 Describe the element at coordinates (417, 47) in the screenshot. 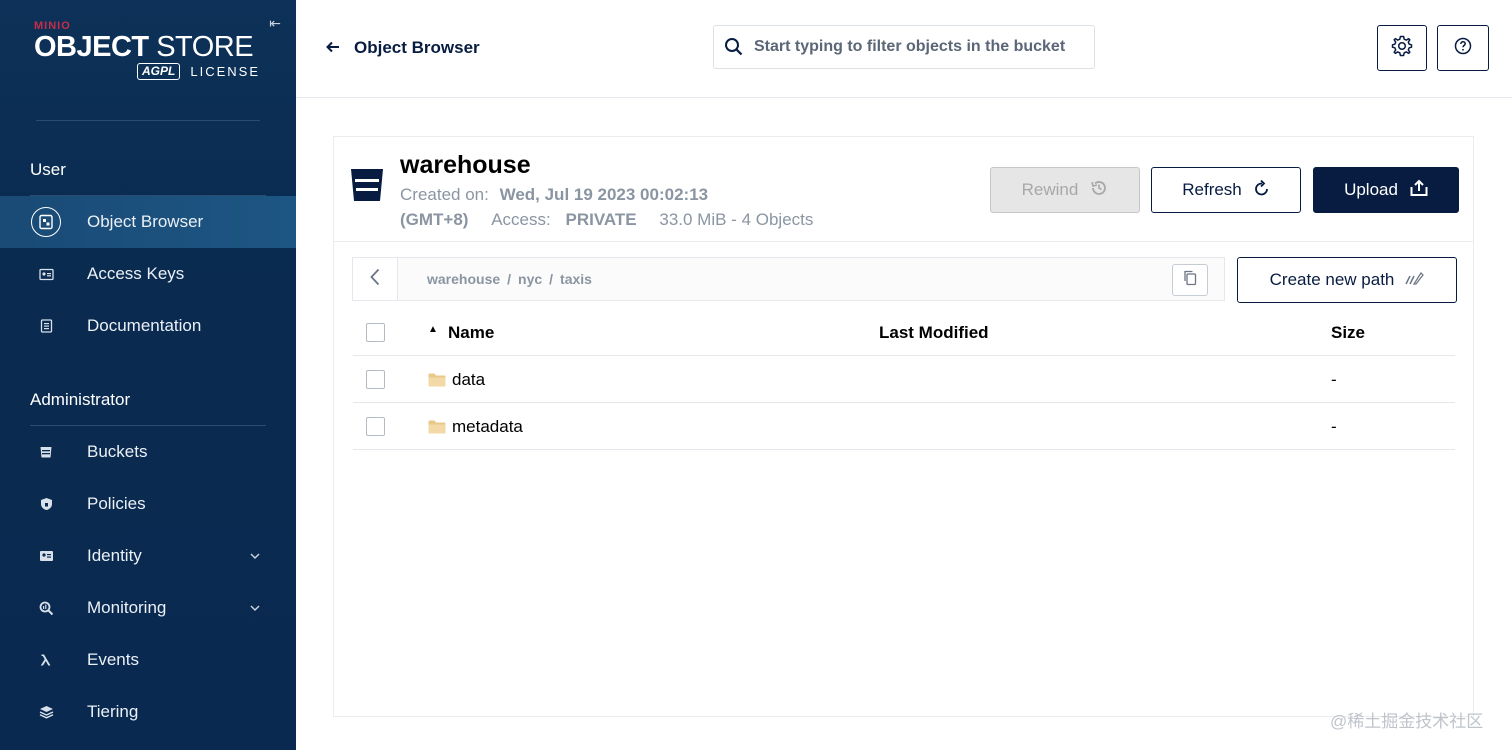

I see `page-title: Object Browser` at that location.